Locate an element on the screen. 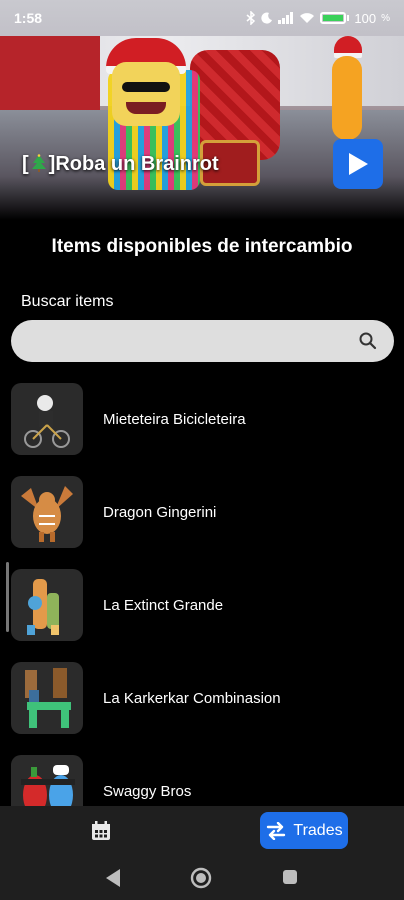  list-item: La Extinct Grande is located at coordinates (201, 605).